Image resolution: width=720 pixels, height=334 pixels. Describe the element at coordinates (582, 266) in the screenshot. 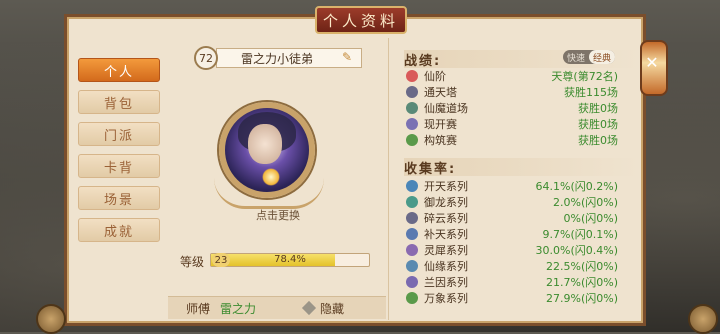

I see `collection-value: 22.5%(闪0%)` at that location.